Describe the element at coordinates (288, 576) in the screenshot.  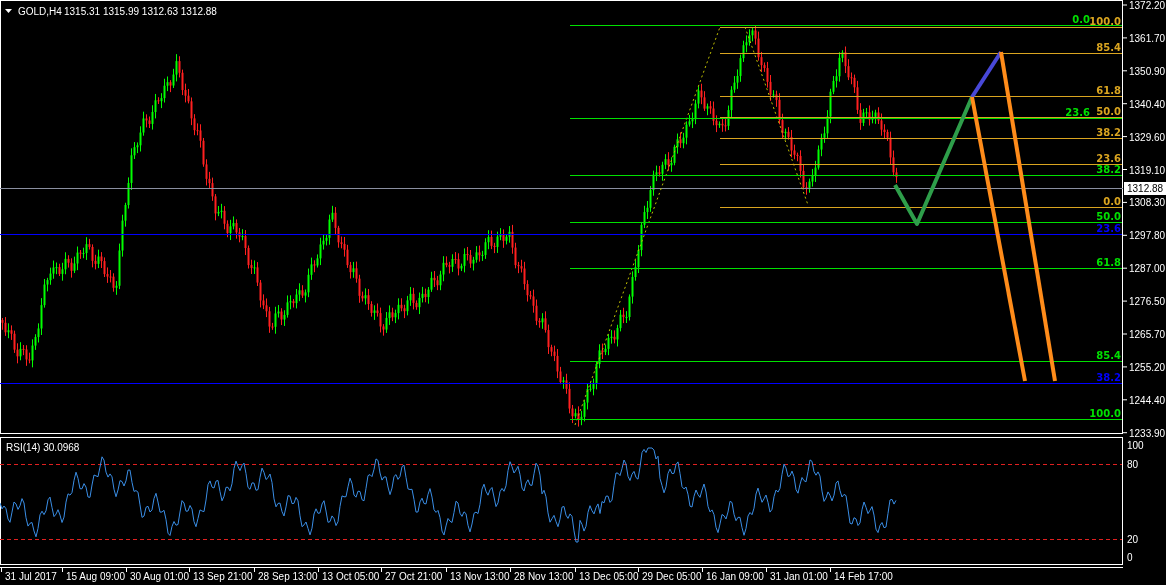
I see `time-axis-label: 28 Sep 13:00` at that location.